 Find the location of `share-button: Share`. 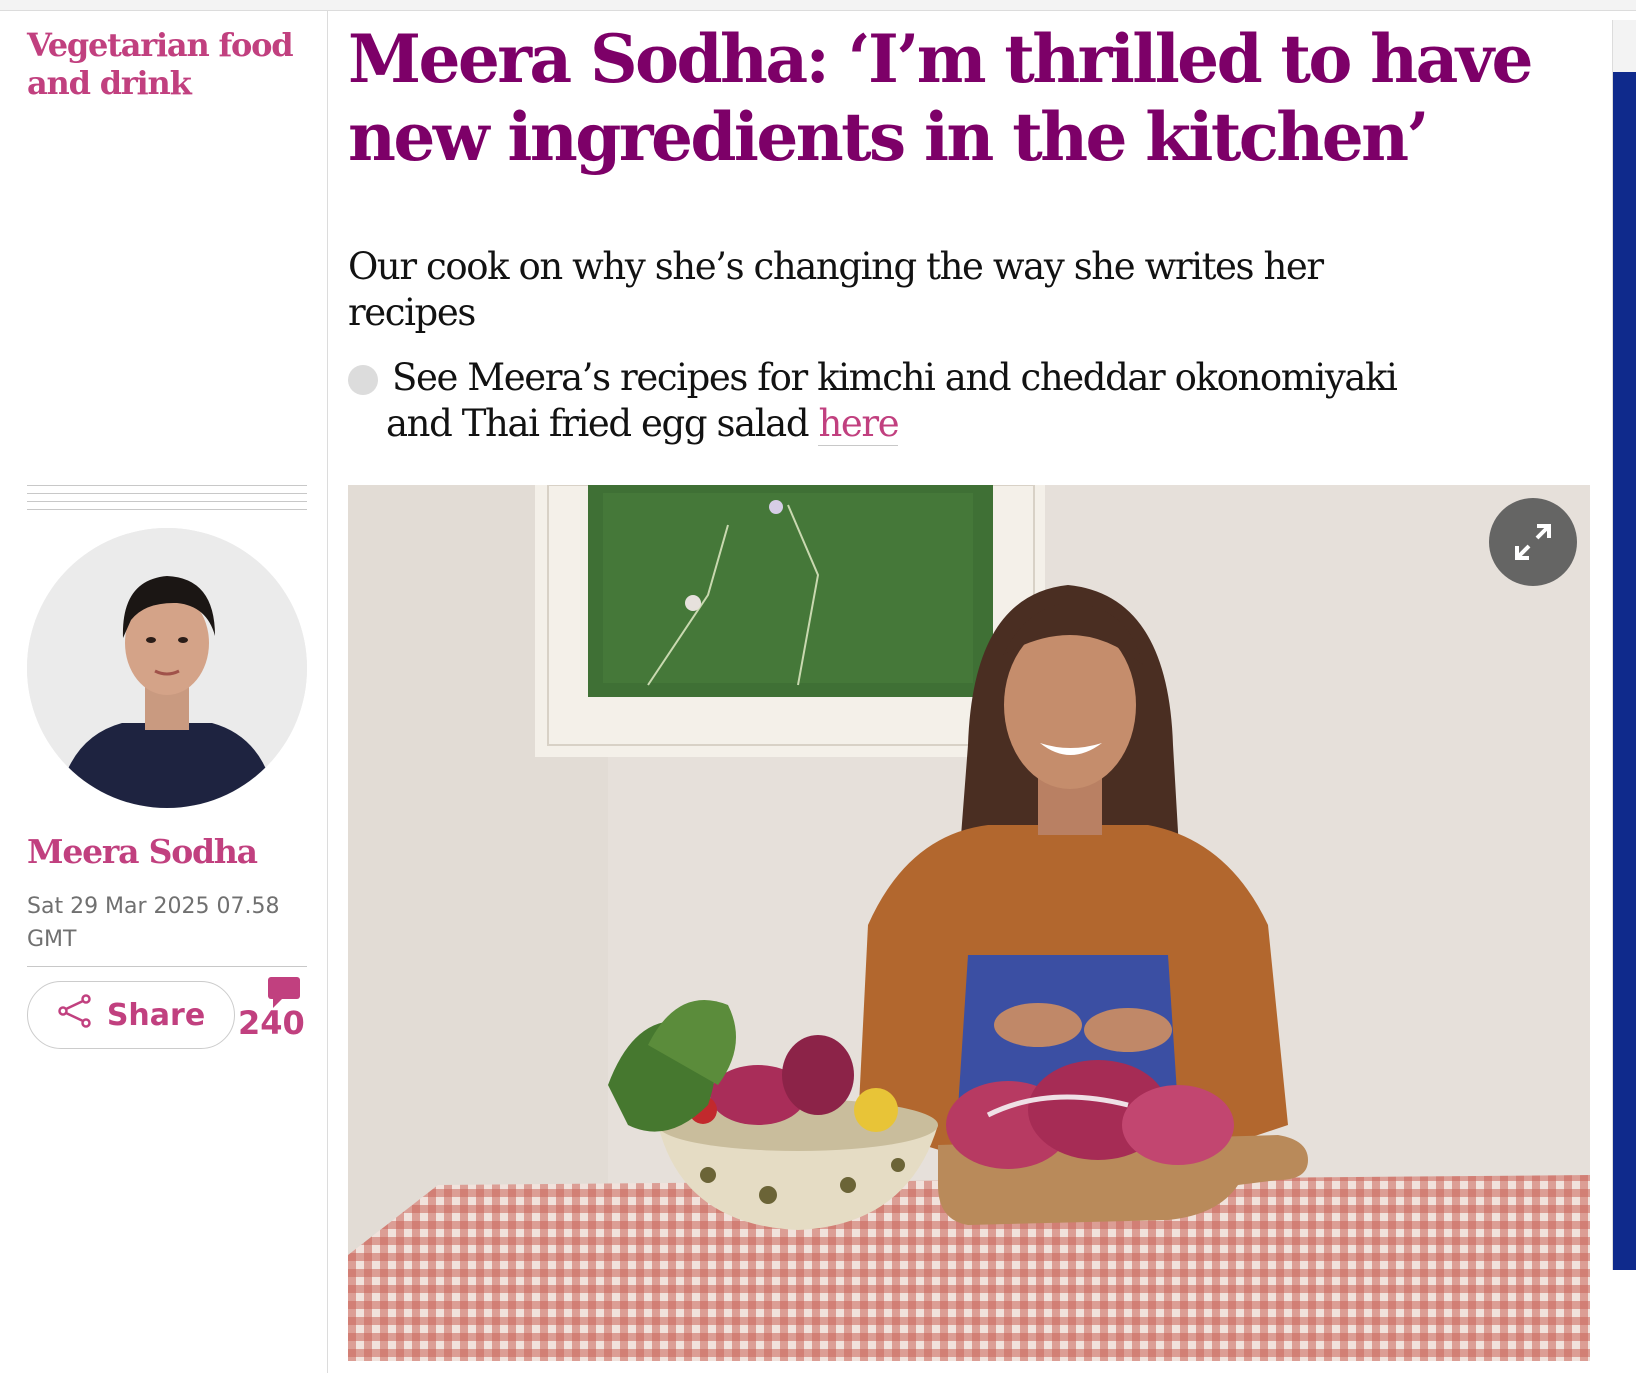

share-button: Share is located at coordinates (131, 1015).